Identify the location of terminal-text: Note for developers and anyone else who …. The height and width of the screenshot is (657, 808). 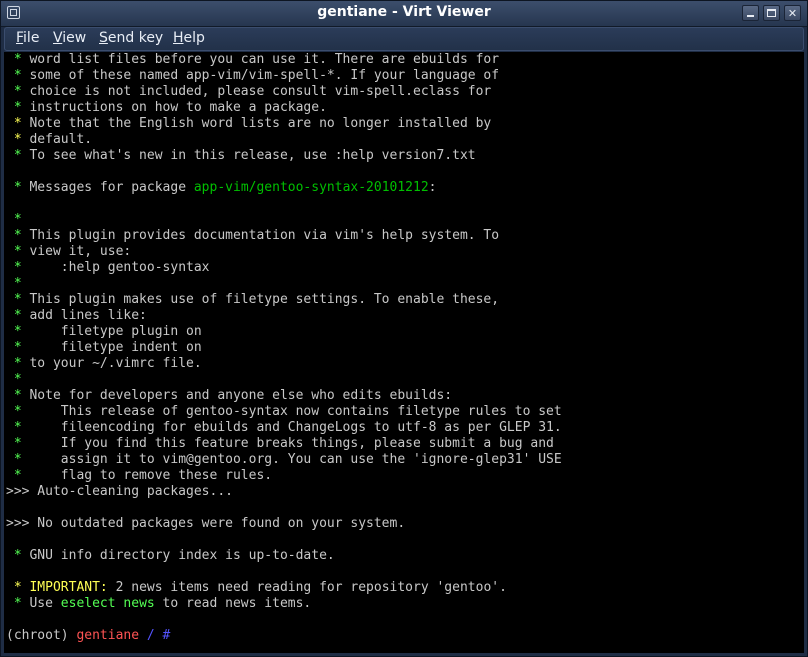
(241, 395).